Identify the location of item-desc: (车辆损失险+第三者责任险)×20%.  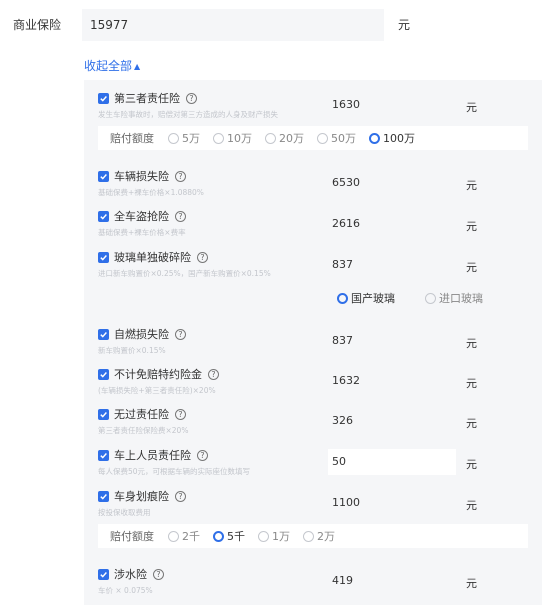
(157, 390).